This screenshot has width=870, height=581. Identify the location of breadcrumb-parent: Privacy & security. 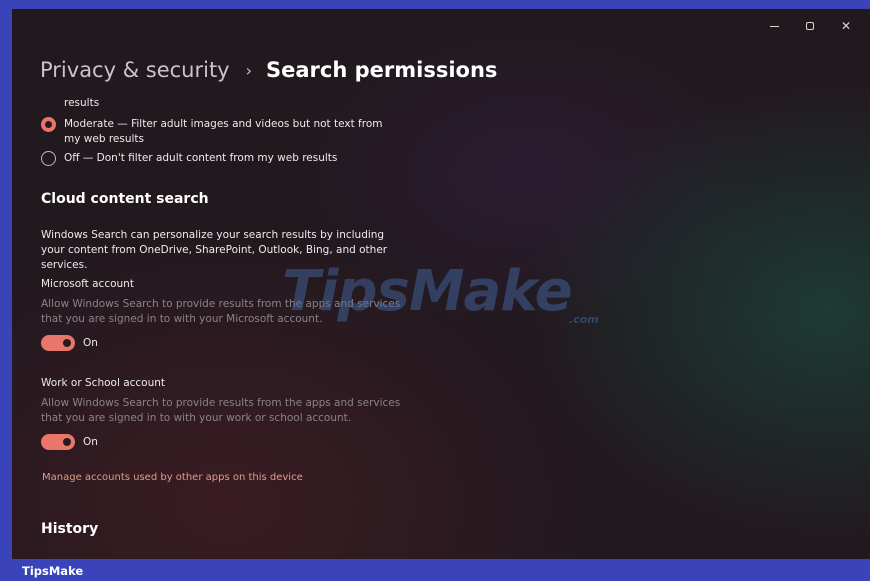
(135, 70).